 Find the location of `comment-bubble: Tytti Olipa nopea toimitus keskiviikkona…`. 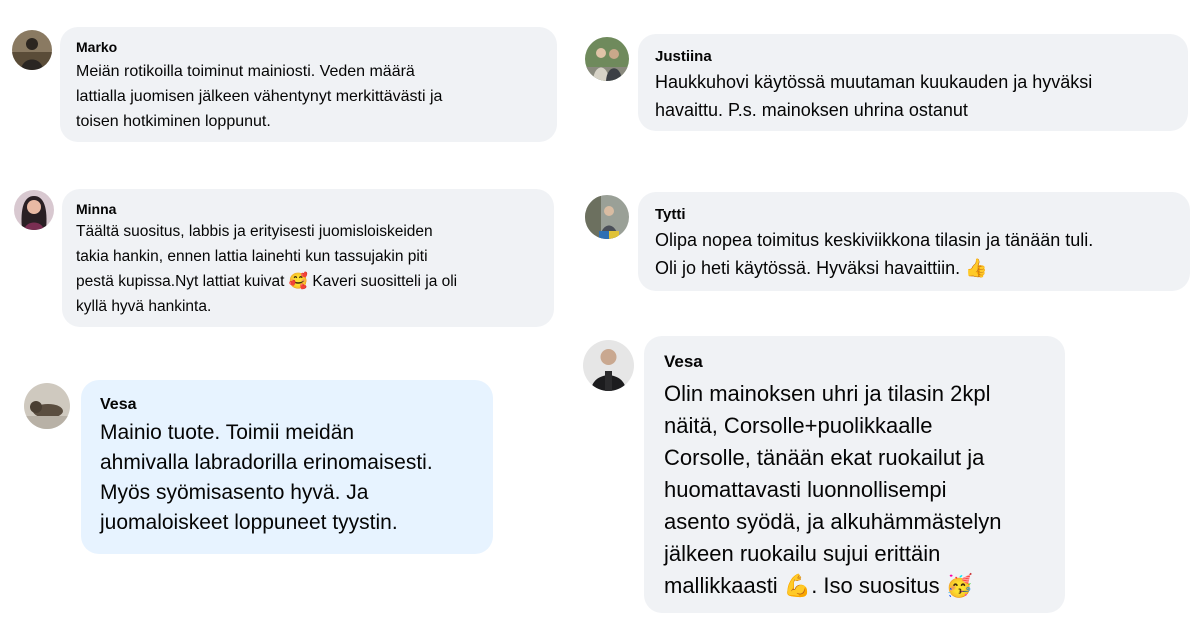

comment-bubble: Tytti Olipa nopea toimitus keskiviikkona… is located at coordinates (914, 241).